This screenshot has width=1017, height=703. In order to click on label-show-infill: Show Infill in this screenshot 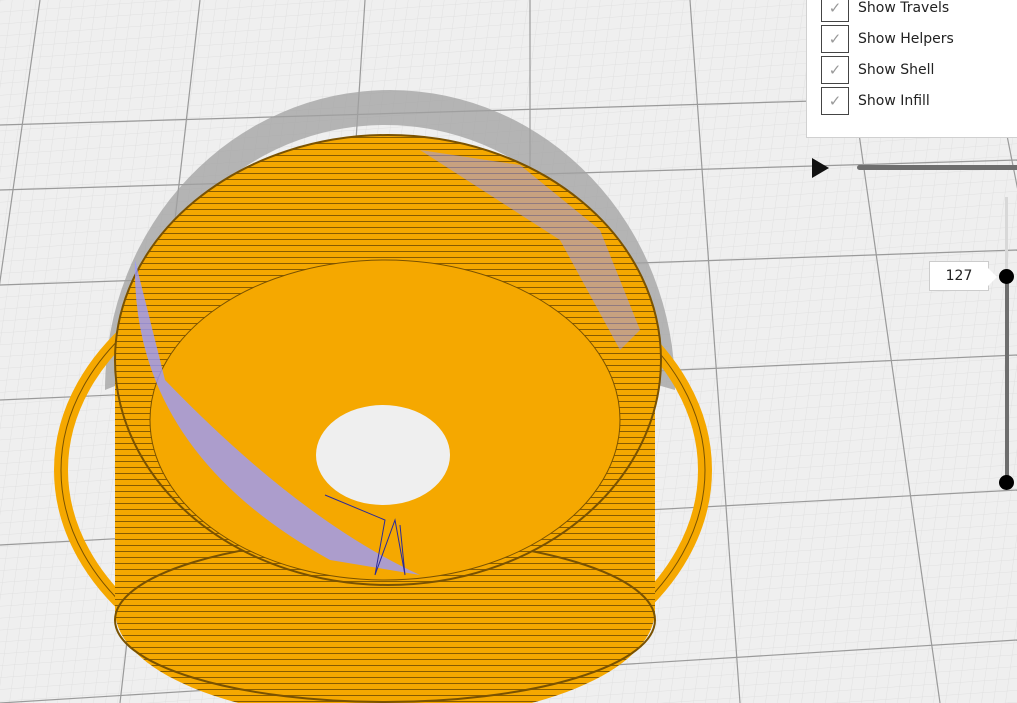, I will do `click(894, 101)`.